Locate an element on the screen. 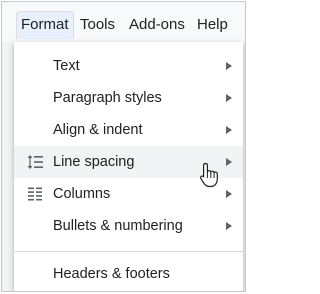 Image resolution: width=320 pixels, height=294 pixels. menu-add-ons: Add-ons is located at coordinates (157, 25).